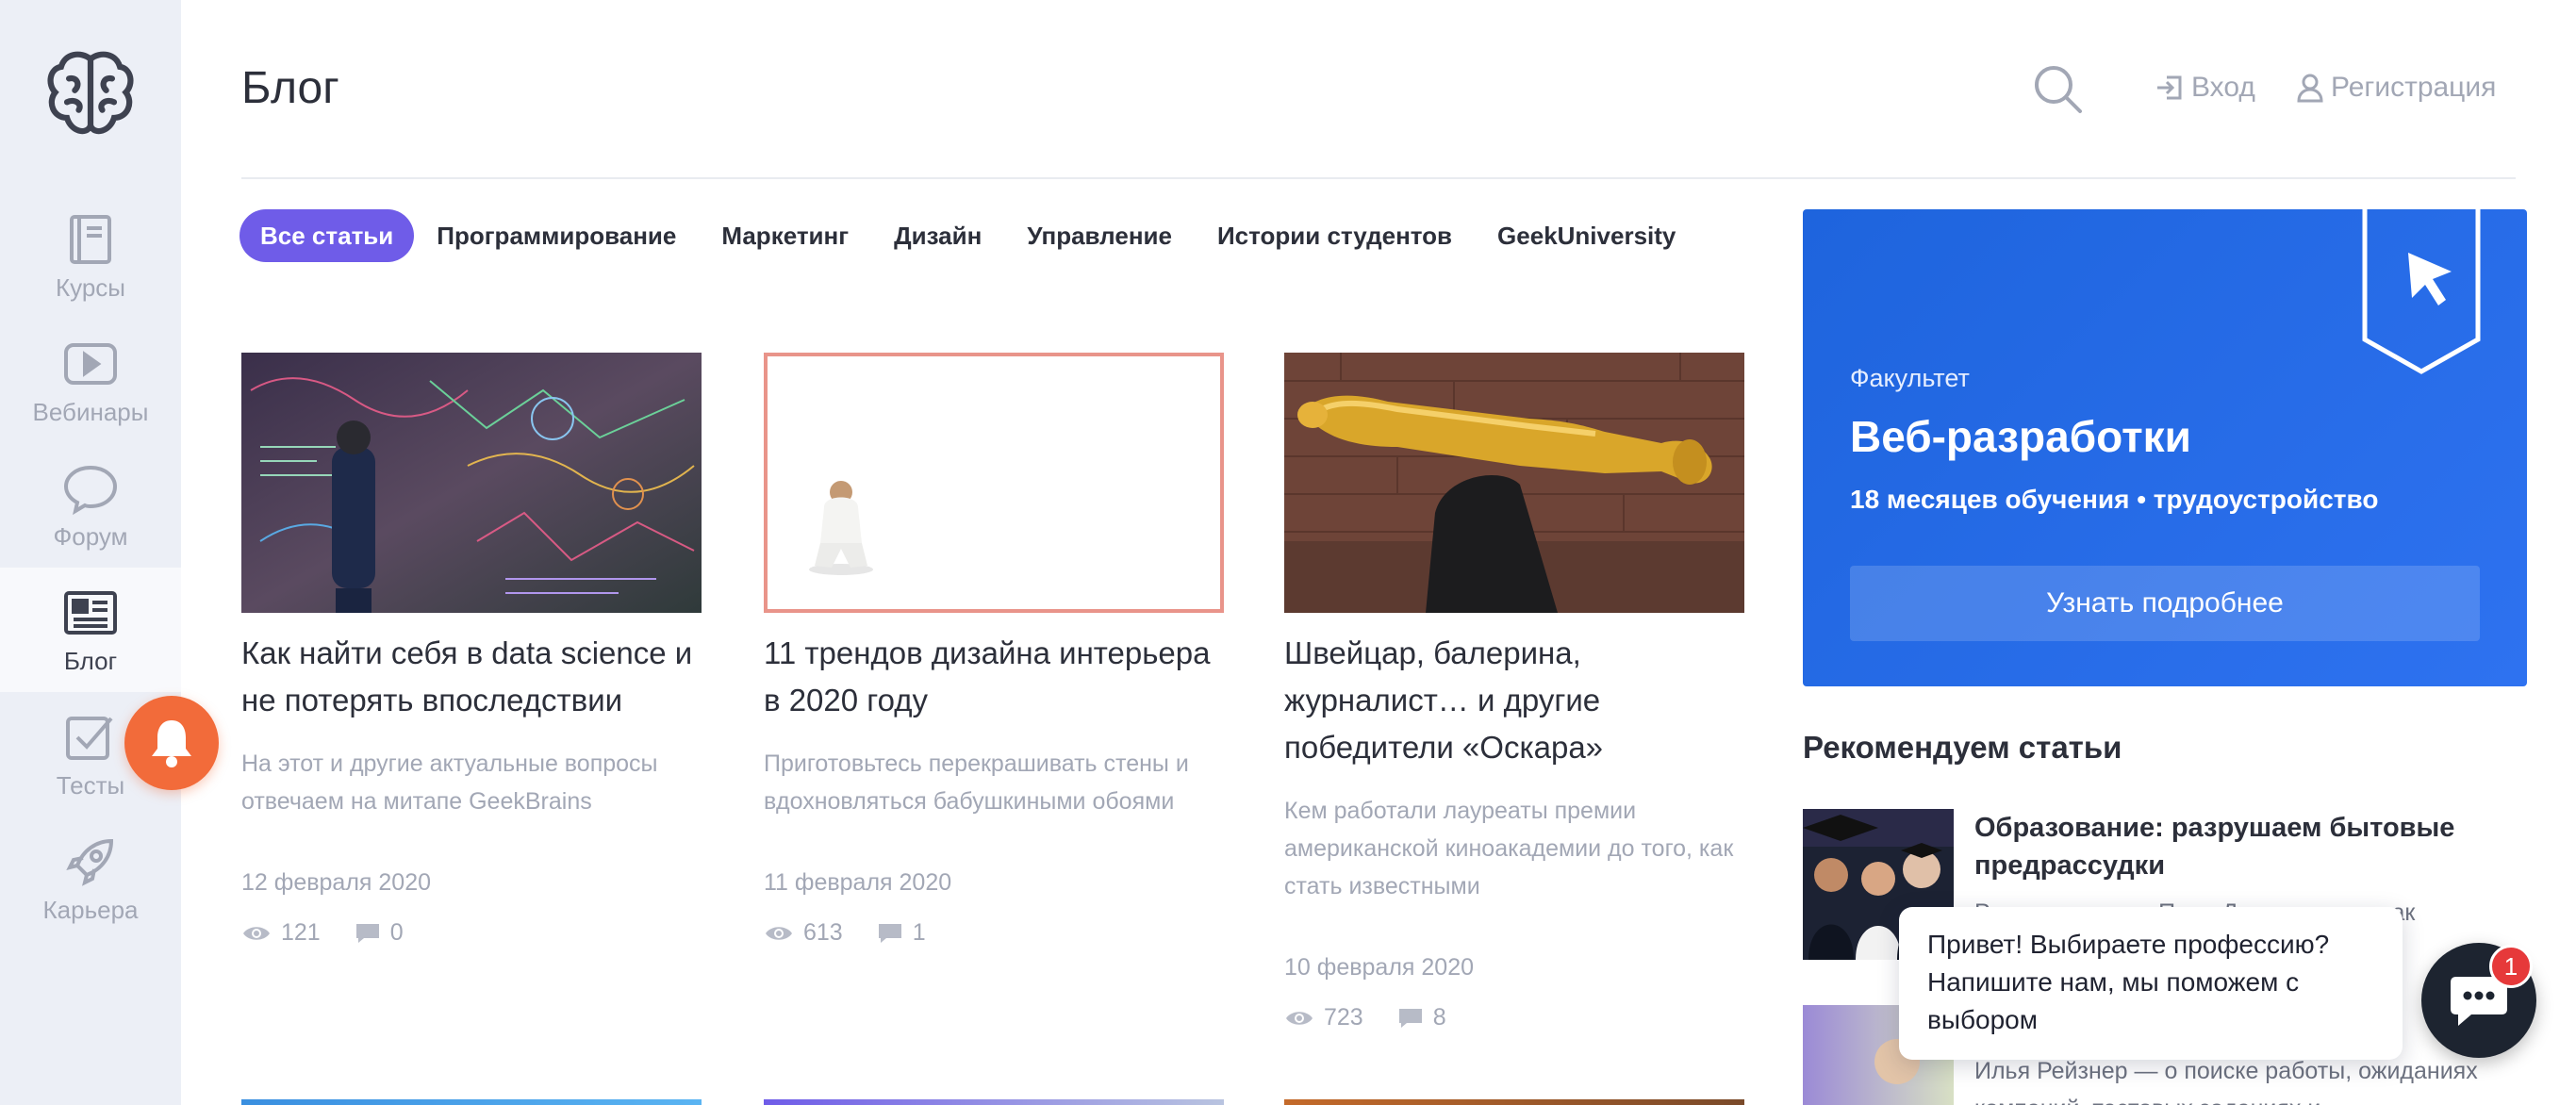 This screenshot has width=2576, height=1105. I want to click on page-title: Блог, so click(290, 88).